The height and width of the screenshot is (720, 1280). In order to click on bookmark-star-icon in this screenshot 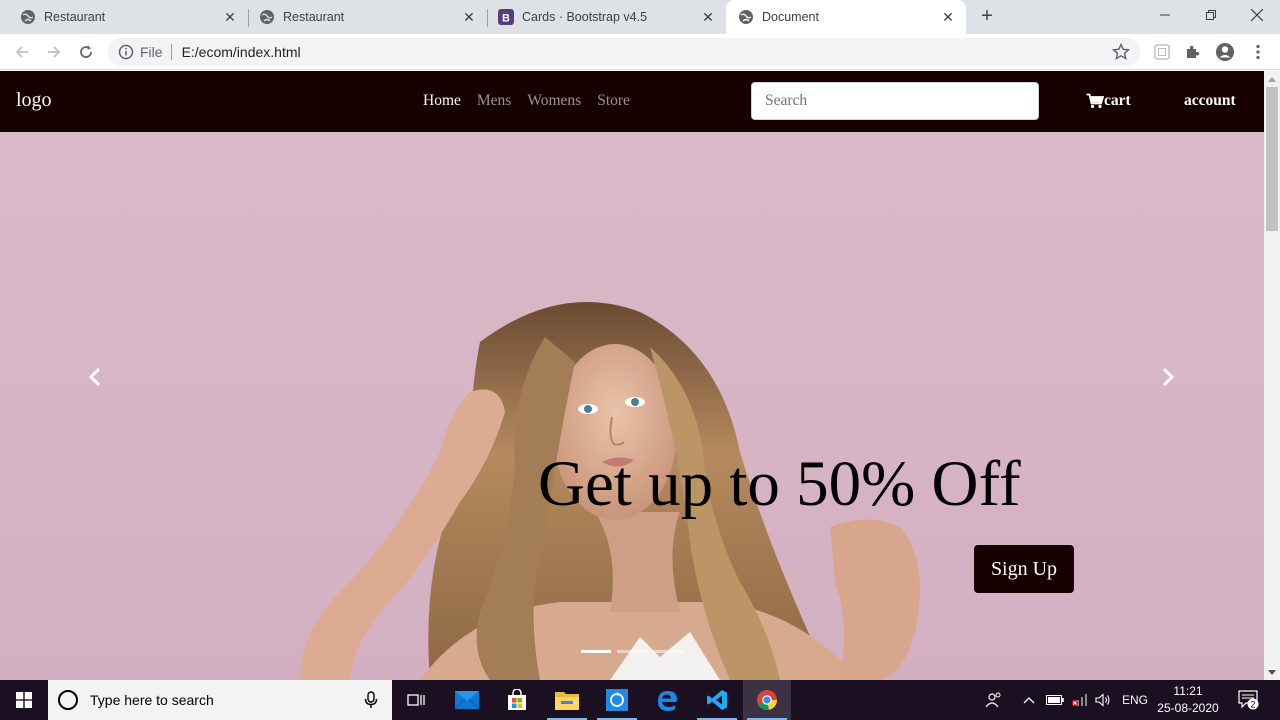, I will do `click(1121, 52)`.